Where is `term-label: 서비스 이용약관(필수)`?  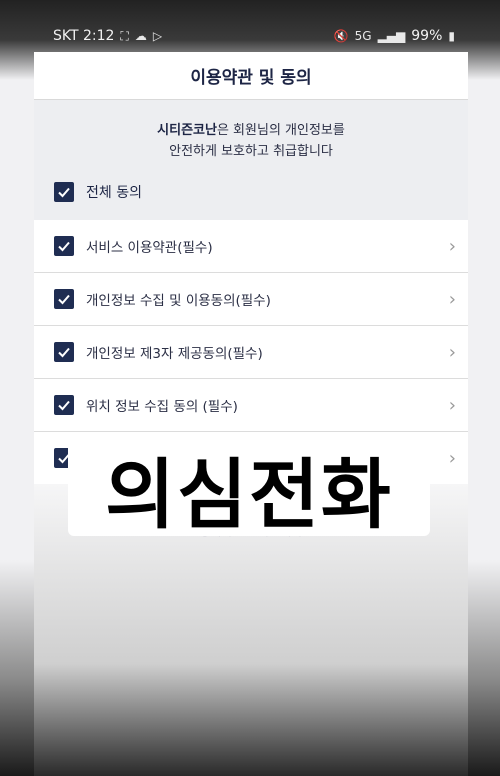
term-label: 서비스 이용약관(필수) is located at coordinates (149, 248).